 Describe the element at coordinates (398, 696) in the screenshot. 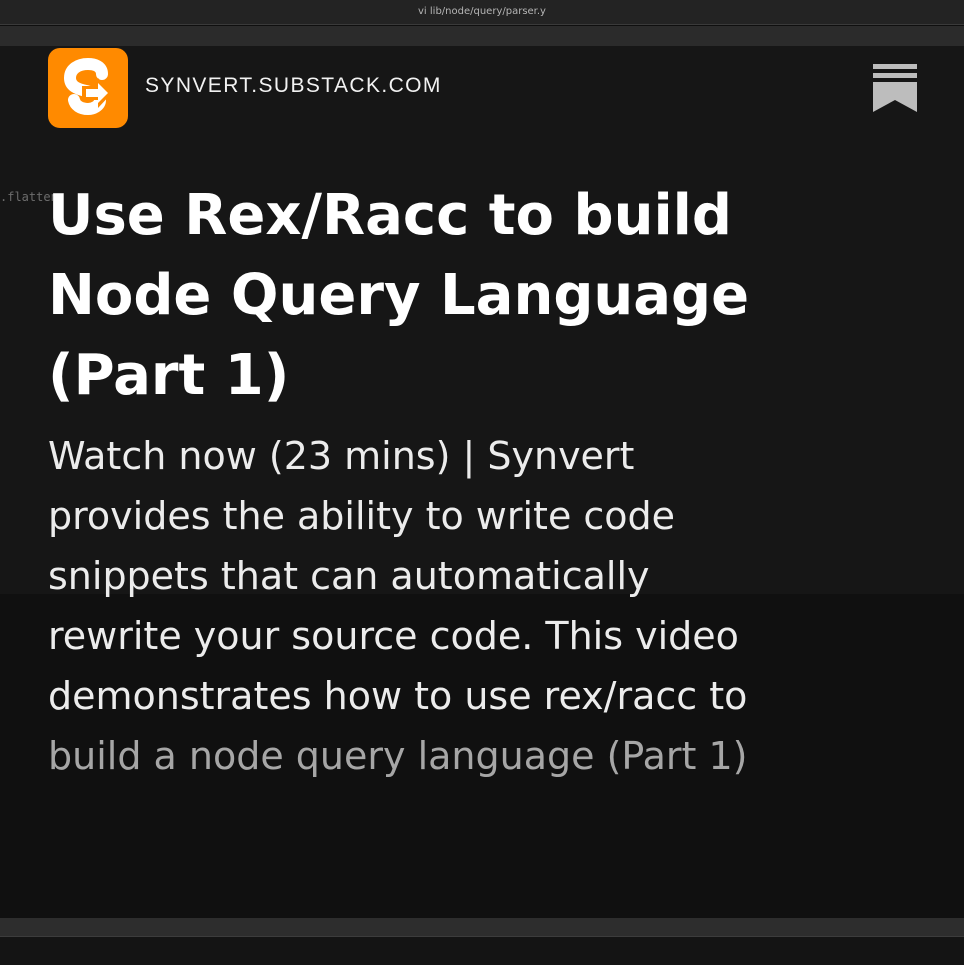

I see `description-line: demonstrates how to use rex/racc to` at that location.